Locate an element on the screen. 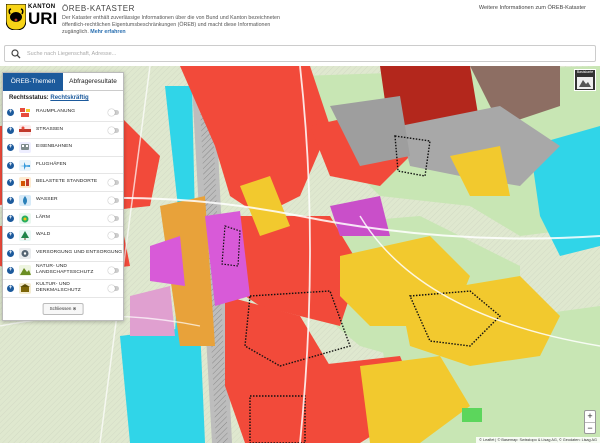 The image size is (600, 443). theme-label-line1: NATUR- UND is located at coordinates (52, 267).